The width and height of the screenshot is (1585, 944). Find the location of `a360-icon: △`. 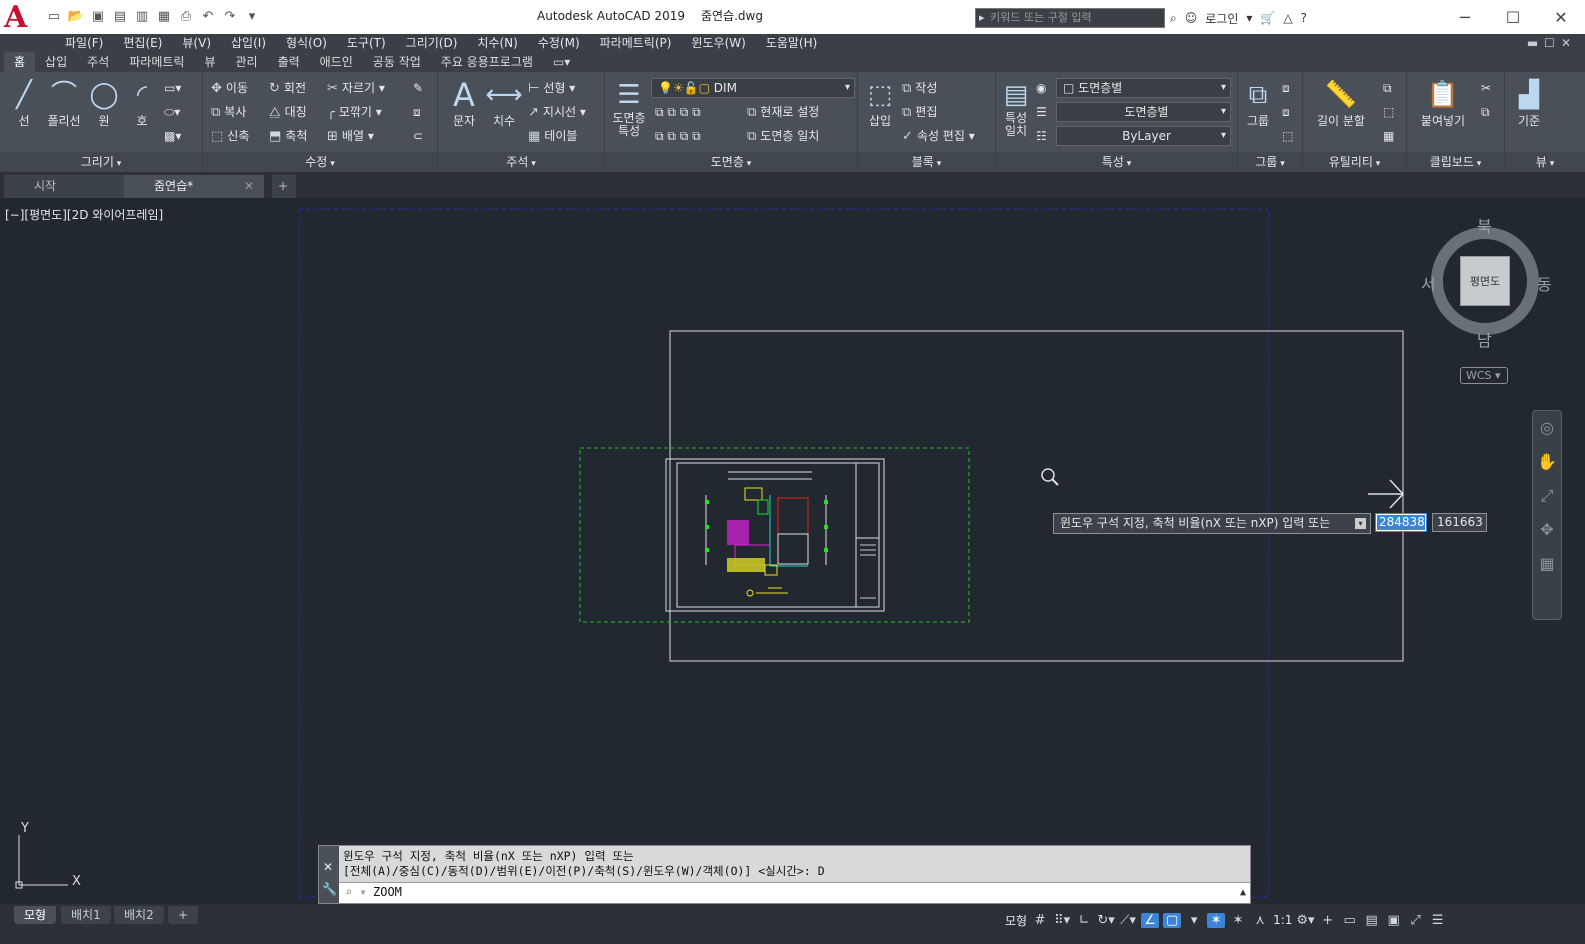

a360-icon: △ is located at coordinates (1287, 18).